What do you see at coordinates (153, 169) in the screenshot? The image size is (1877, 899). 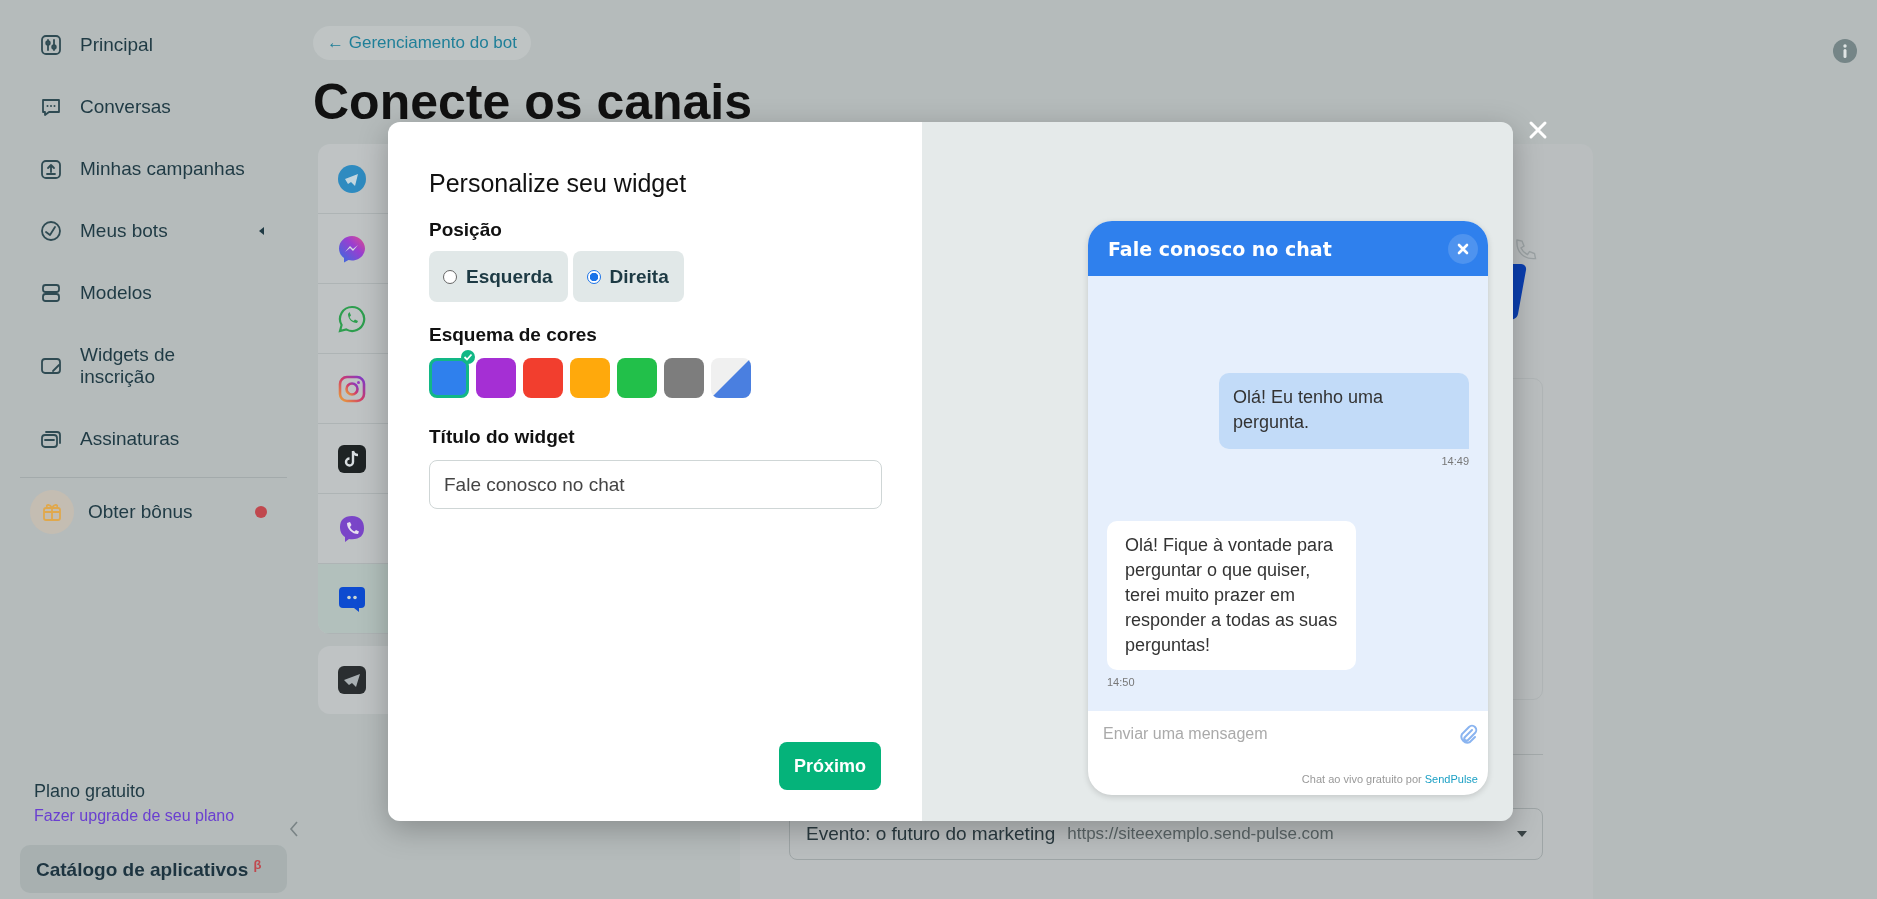 I see `nav-item: Minhas campanhas` at bounding box center [153, 169].